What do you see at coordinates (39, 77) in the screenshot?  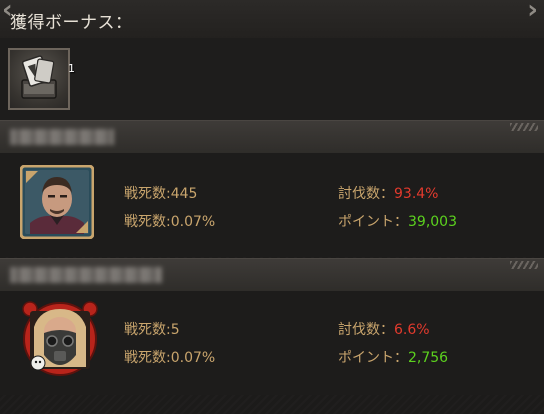 I see `card-deck-icon: A` at bounding box center [39, 77].